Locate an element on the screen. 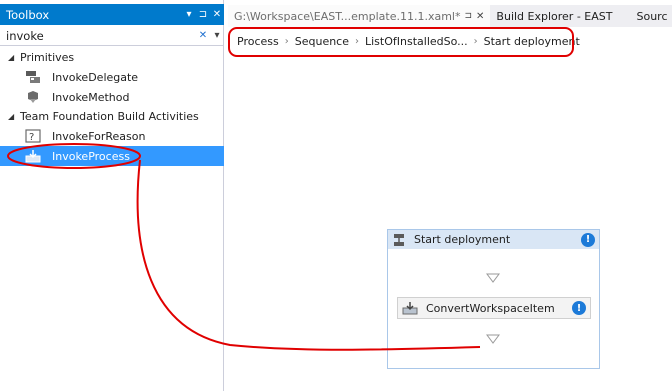 This screenshot has width=672, height=391. search-input: invoke is located at coordinates (101, 36).